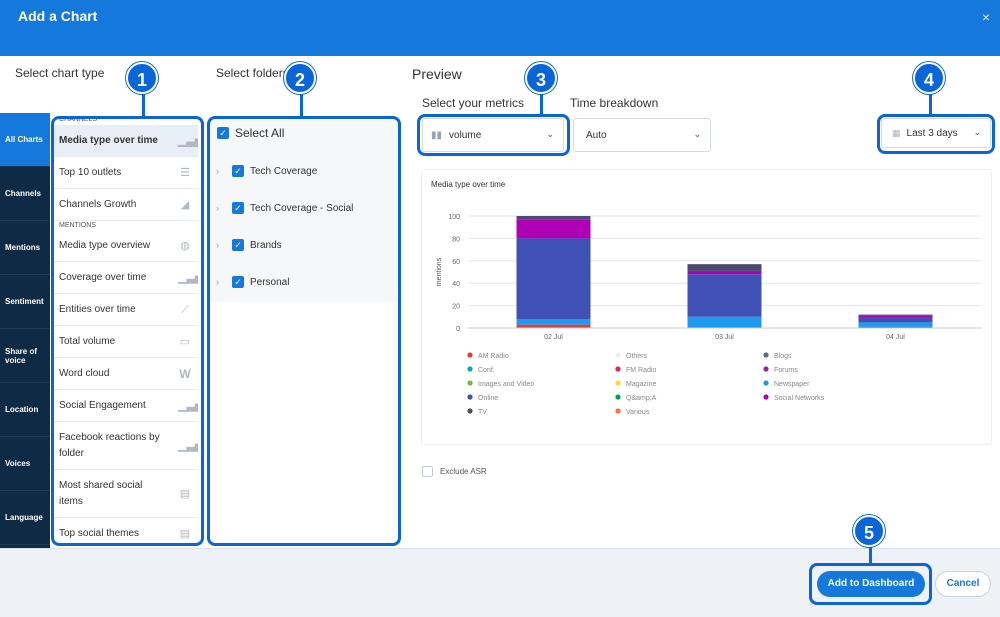  I want to click on chart-type-item: Coverage over time ▁▃▅, so click(126, 278).